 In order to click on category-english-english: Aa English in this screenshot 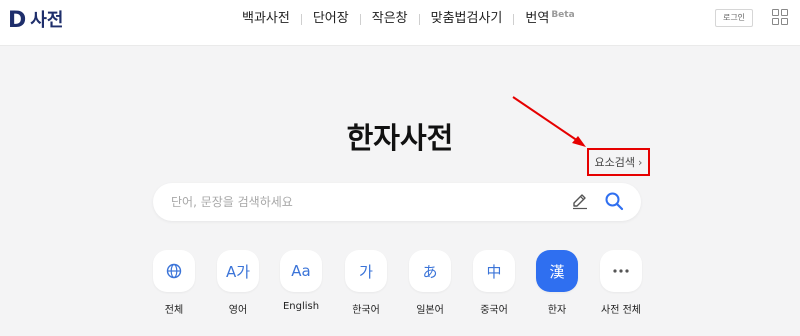, I will do `click(301, 281)`.